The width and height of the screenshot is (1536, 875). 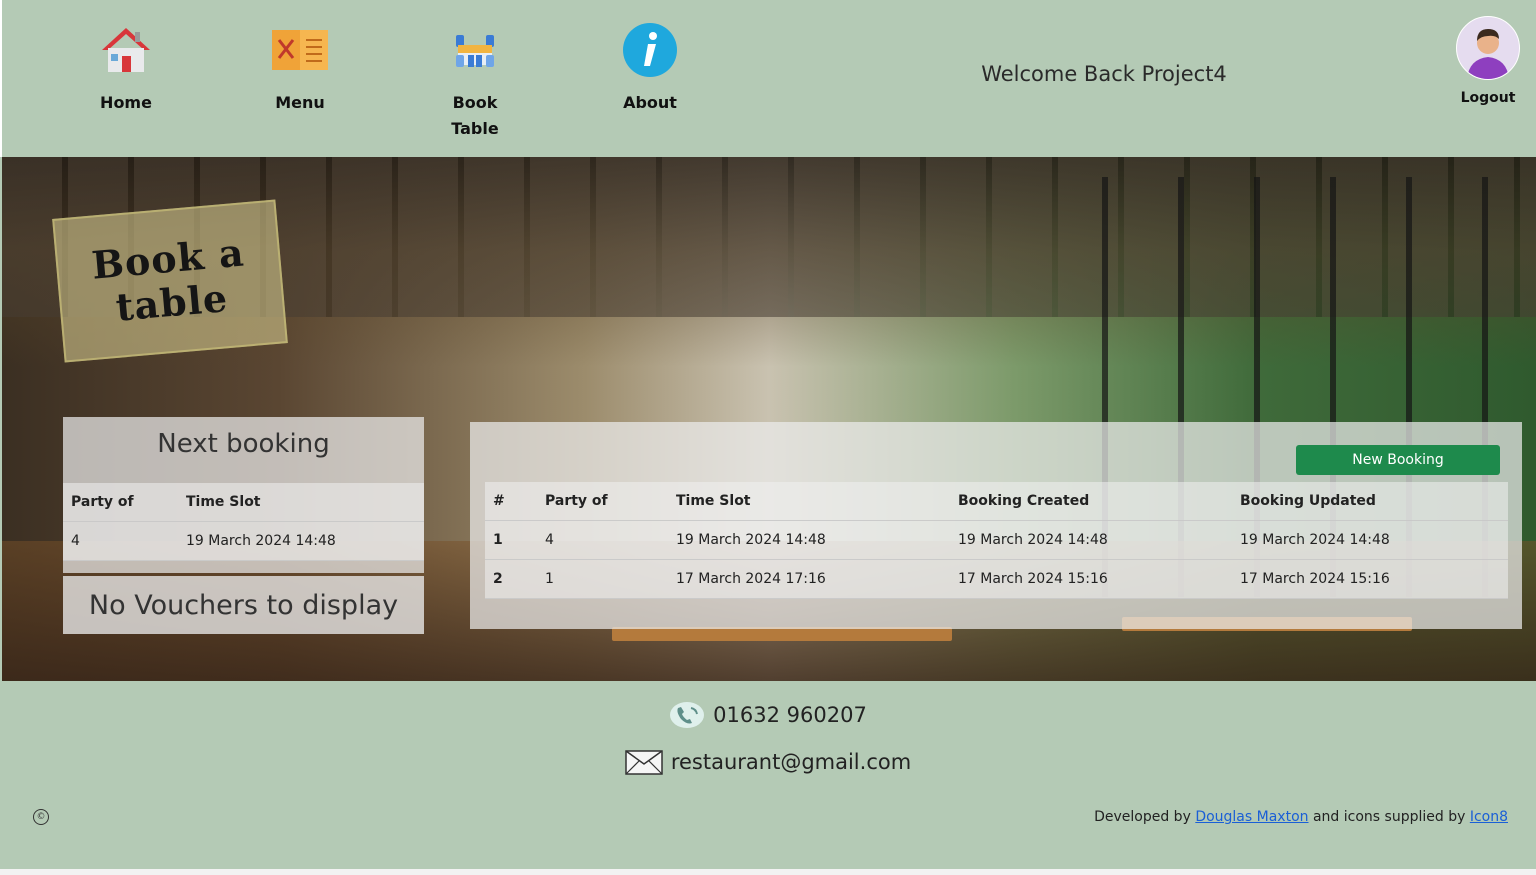 I want to click on envelope-icon, so click(x=644, y=762).